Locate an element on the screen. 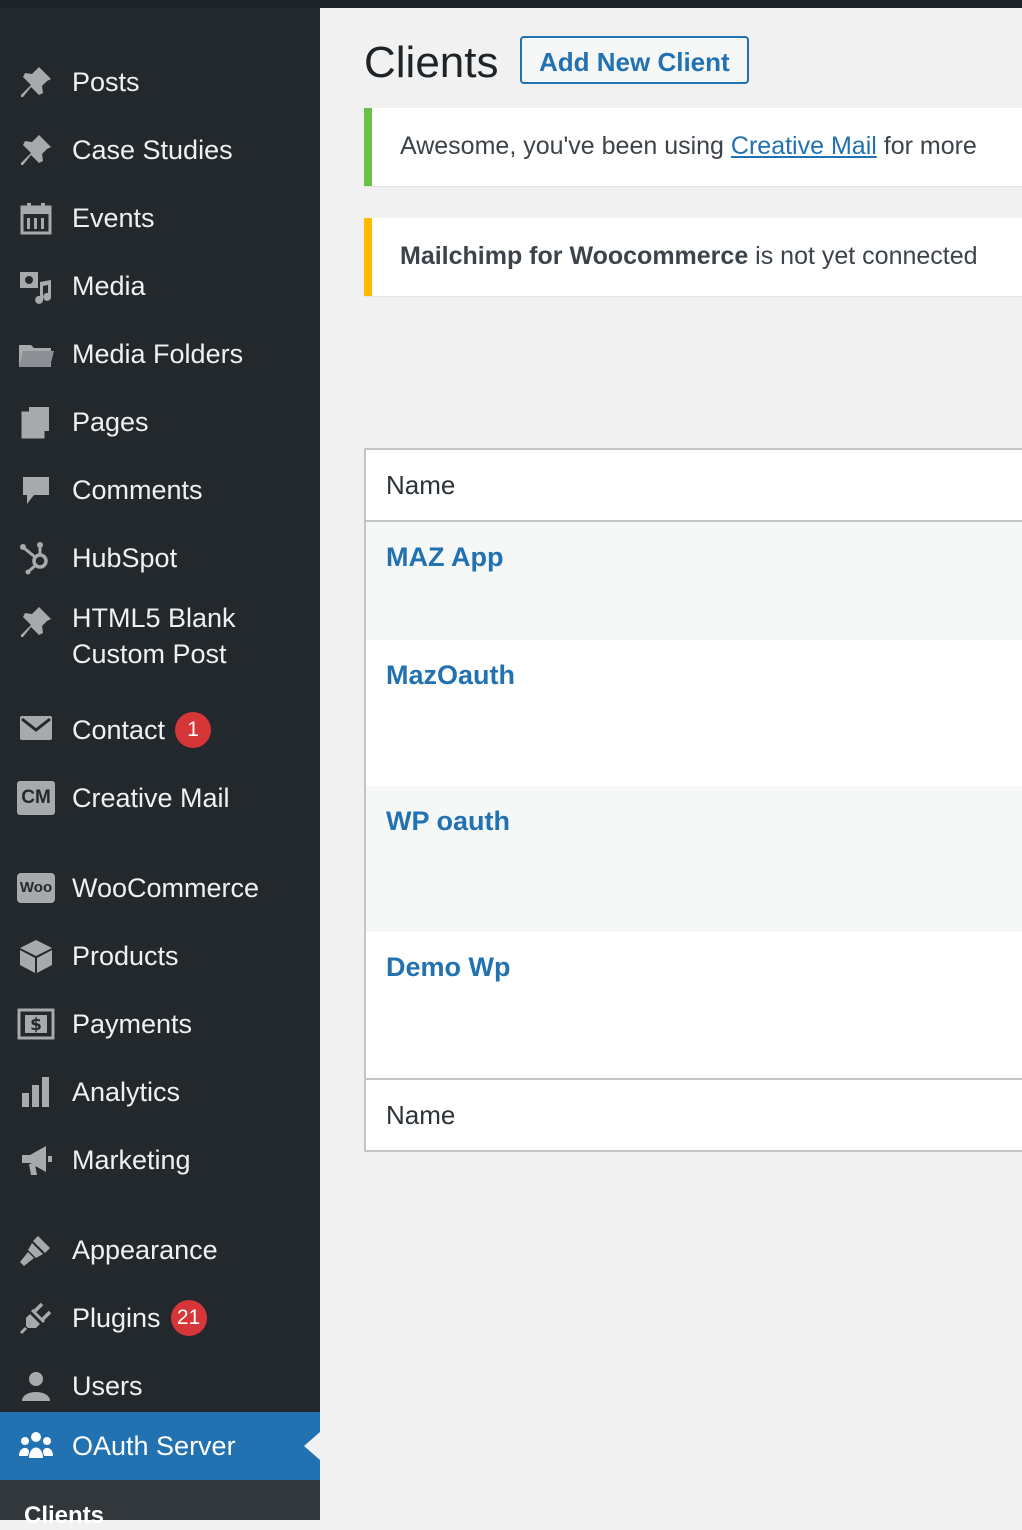 This screenshot has width=1022, height=1530. sidebar-item-label: Creative Mail is located at coordinates (151, 798).